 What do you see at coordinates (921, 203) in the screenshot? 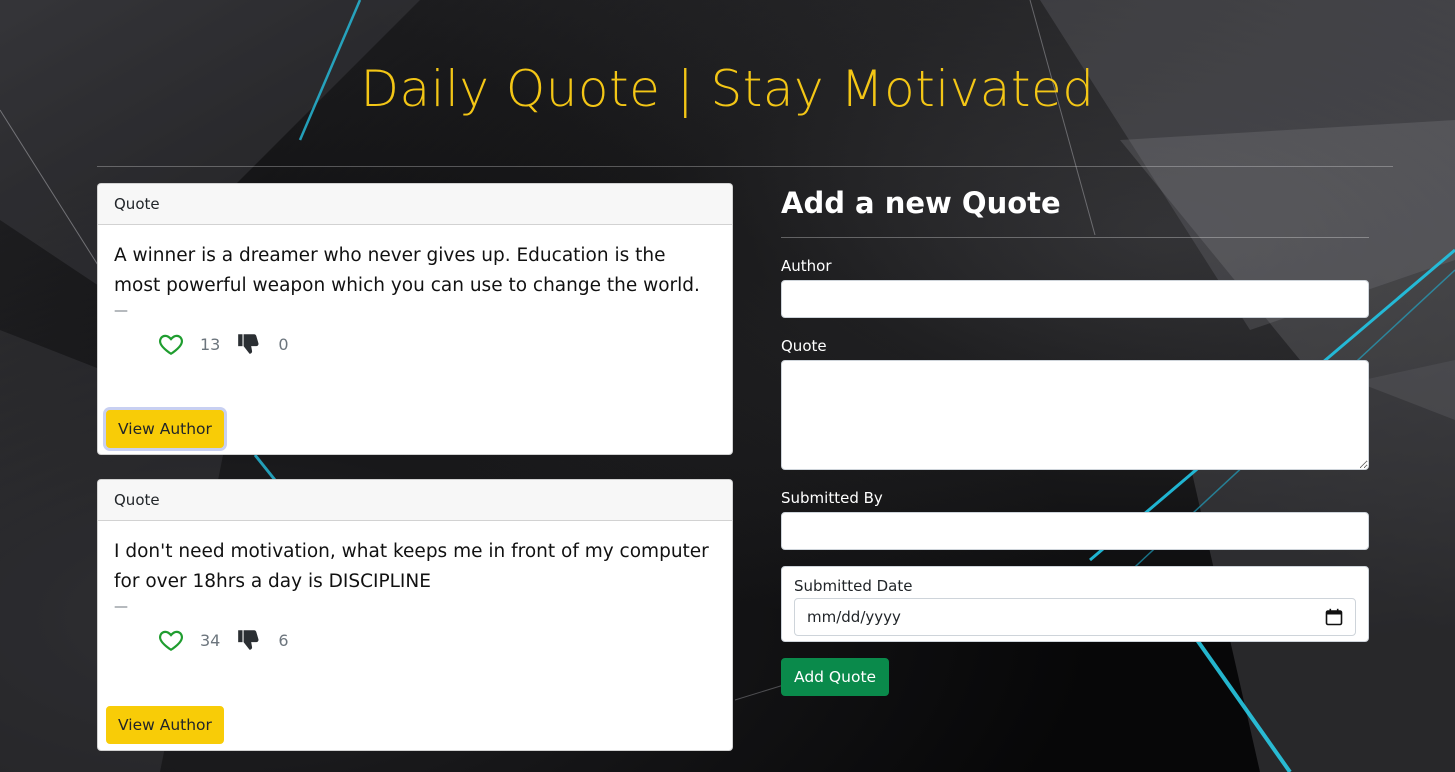
I see `form-heading: Add a new Quote` at bounding box center [921, 203].